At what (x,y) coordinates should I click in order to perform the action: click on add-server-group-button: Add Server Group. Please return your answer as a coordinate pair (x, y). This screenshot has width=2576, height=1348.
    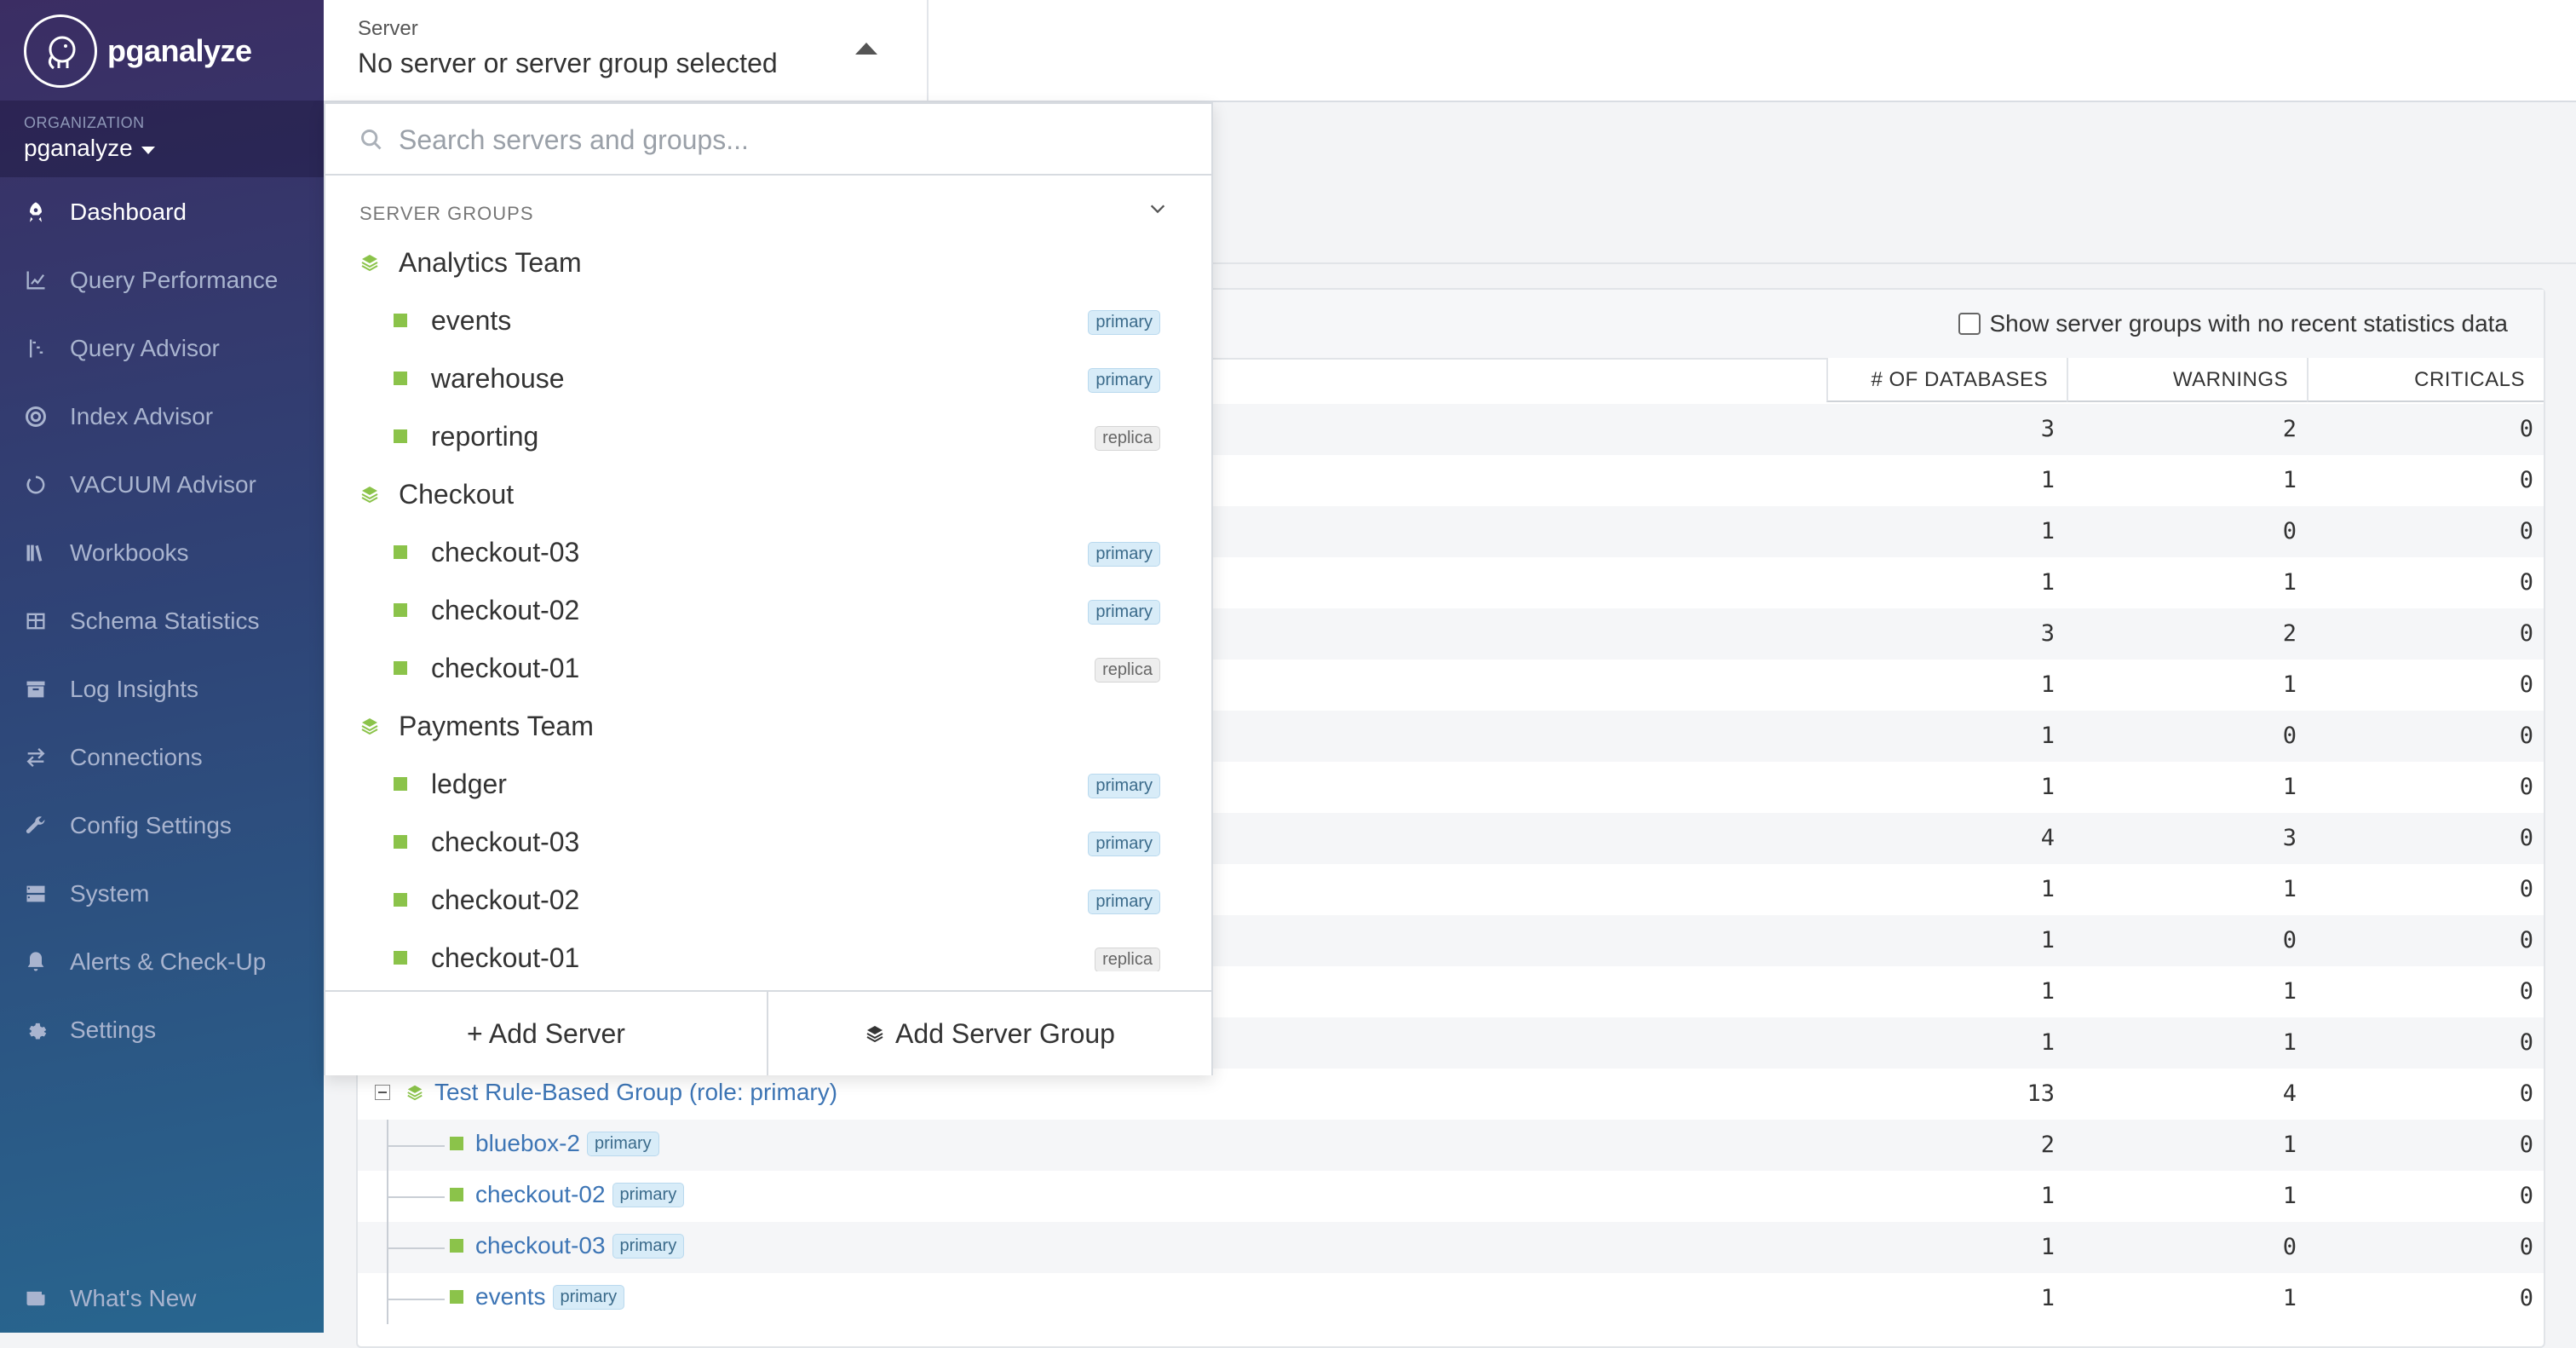
    Looking at the image, I should click on (990, 1033).